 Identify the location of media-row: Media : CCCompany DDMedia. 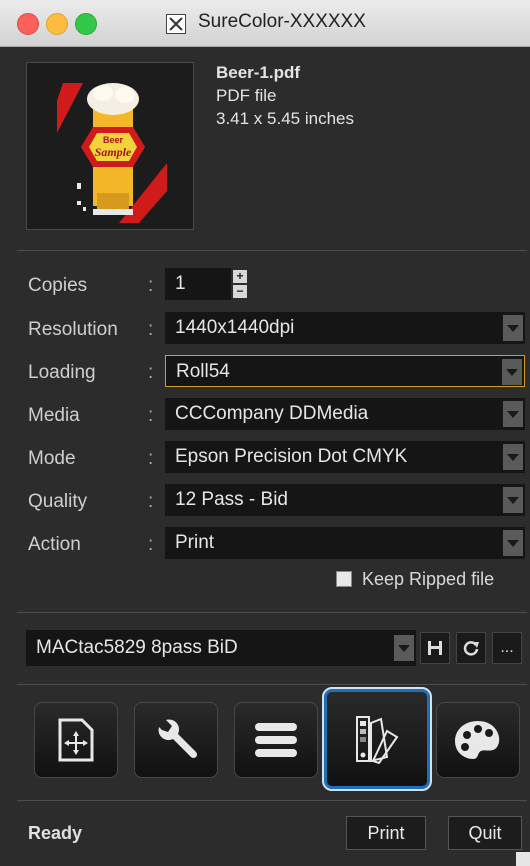
(265, 415).